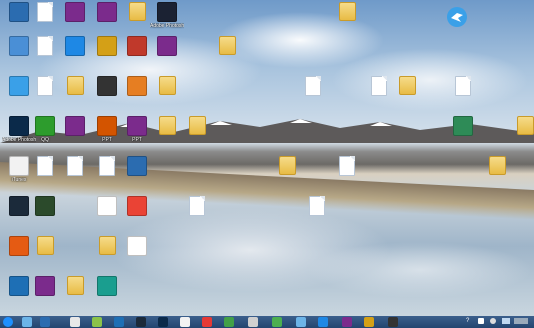 This screenshot has height=328, width=534. Describe the element at coordinates (506, 321) in the screenshot. I see `language-icon` at that location.